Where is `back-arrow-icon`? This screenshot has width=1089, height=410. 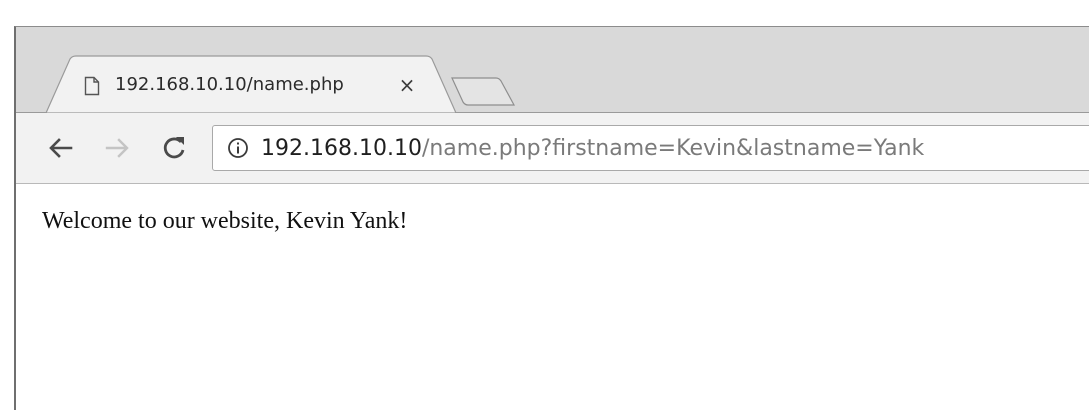
back-arrow-icon is located at coordinates (61, 148).